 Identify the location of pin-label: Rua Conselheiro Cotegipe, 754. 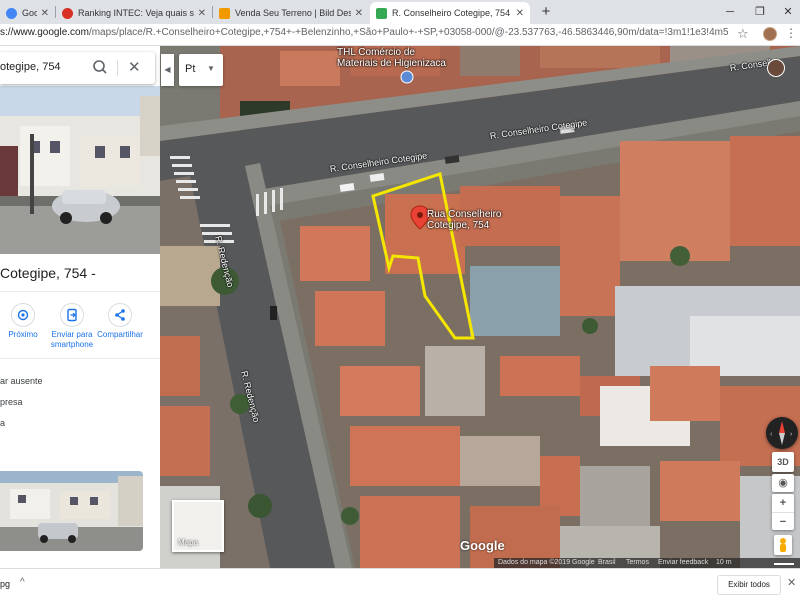
(464, 220).